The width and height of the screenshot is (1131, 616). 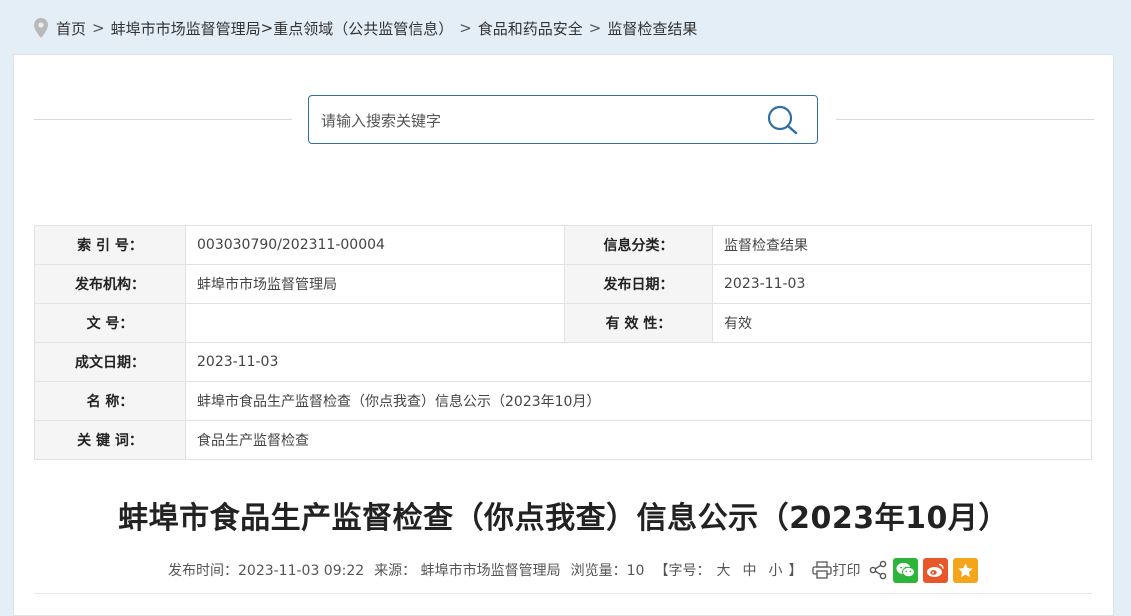 I want to click on weibo-icon, so click(x=936, y=570).